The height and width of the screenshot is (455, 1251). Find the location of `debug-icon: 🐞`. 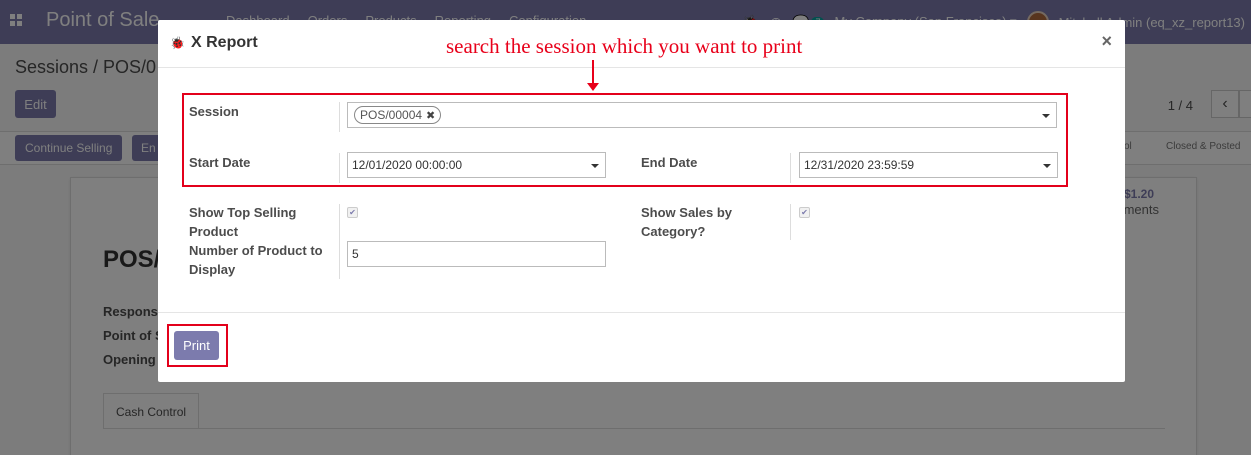

debug-icon: 🐞 is located at coordinates (177, 43).